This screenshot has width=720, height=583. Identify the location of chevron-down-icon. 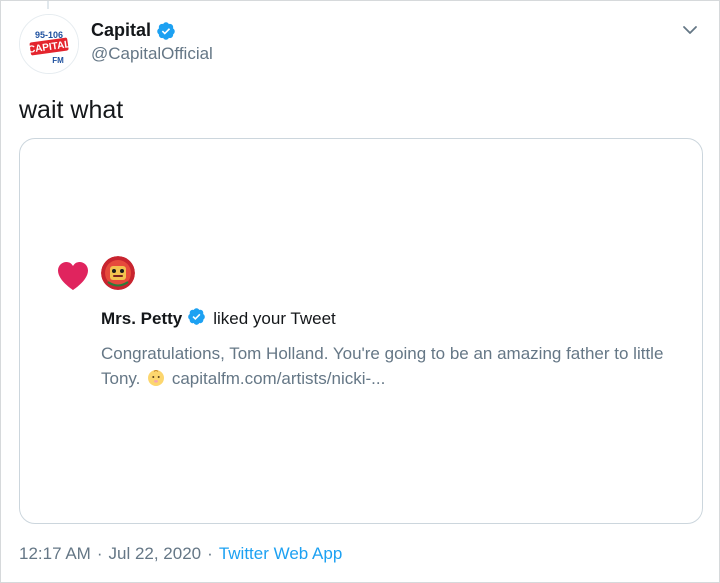
(690, 30).